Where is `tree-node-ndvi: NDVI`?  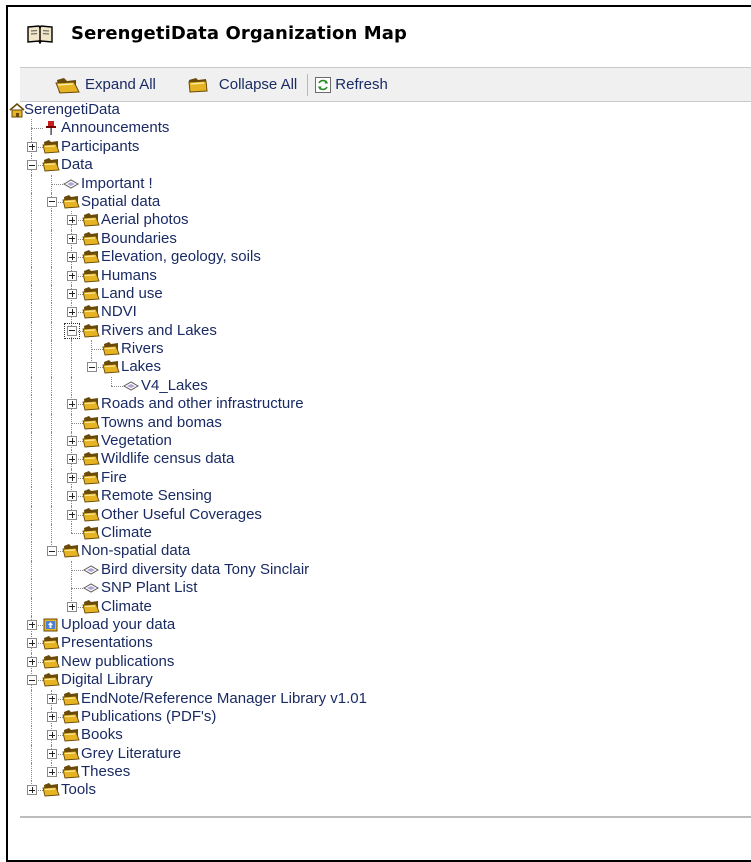
tree-node-ndvi: NDVI is located at coordinates (379, 312).